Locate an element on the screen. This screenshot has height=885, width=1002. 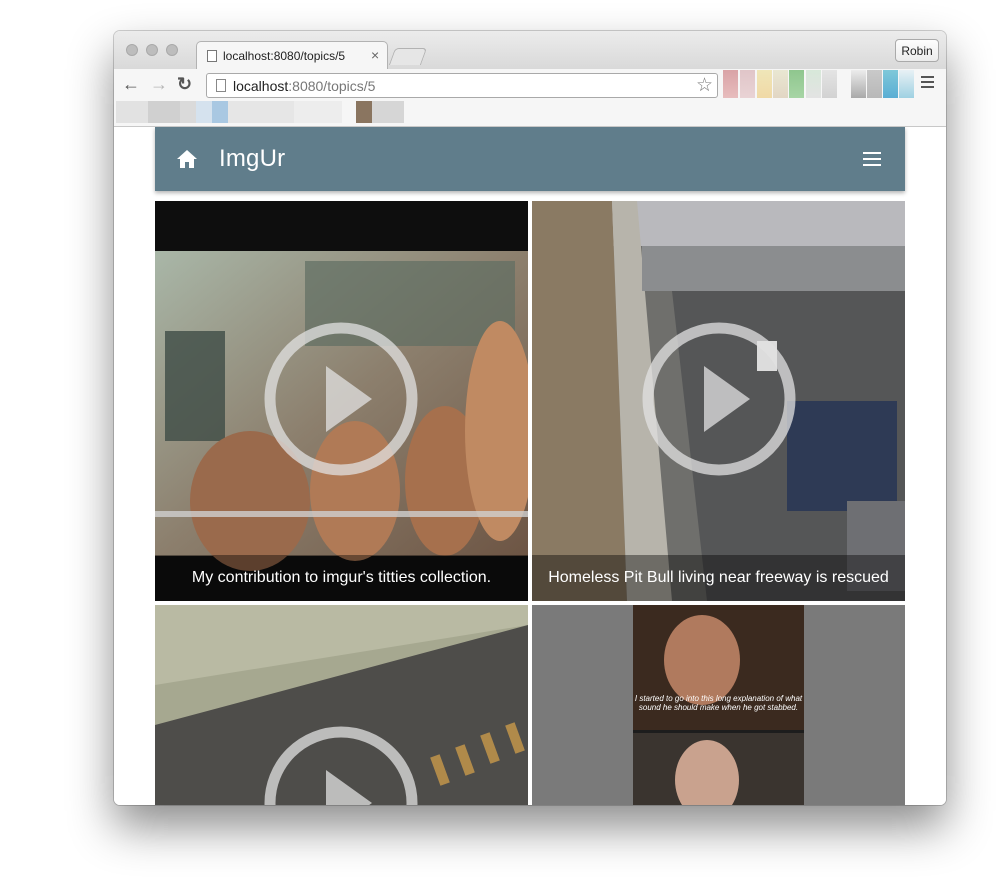
home-icon is located at coordinates (187, 159).